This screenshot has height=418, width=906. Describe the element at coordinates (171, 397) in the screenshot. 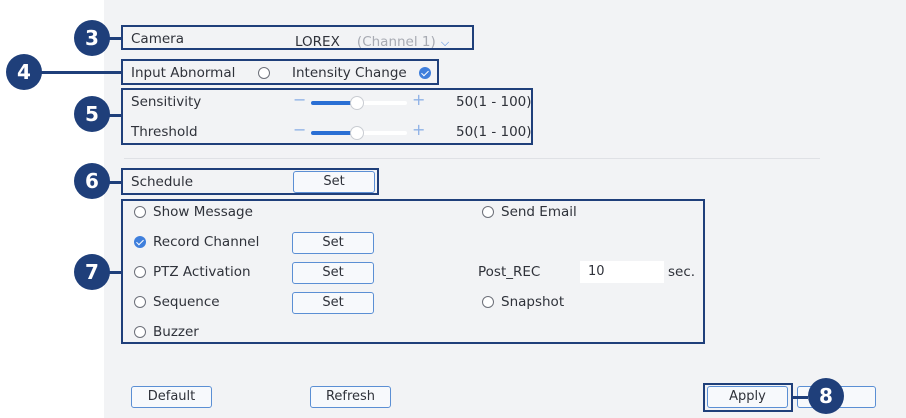

I see `default-button: Default` at that location.